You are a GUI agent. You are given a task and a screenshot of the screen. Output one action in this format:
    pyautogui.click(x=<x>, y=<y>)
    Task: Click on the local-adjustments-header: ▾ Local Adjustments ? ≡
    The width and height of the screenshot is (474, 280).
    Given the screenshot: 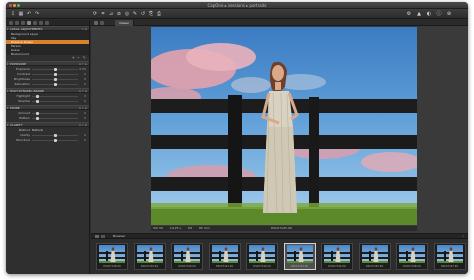 What is the action you would take?
    pyautogui.click(x=47, y=28)
    